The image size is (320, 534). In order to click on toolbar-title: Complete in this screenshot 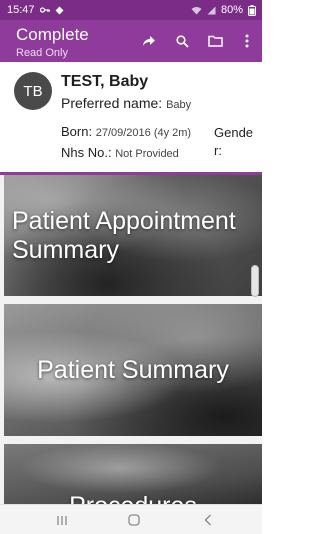, I will do `click(52, 34)`.